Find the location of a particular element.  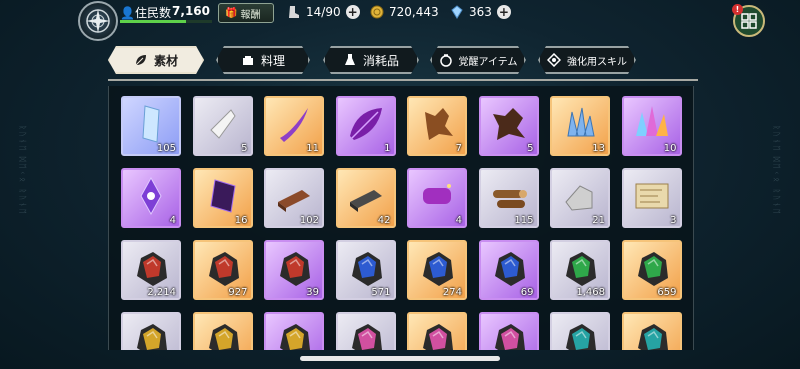

item-slot-gold-ore is located at coordinates (151, 331).